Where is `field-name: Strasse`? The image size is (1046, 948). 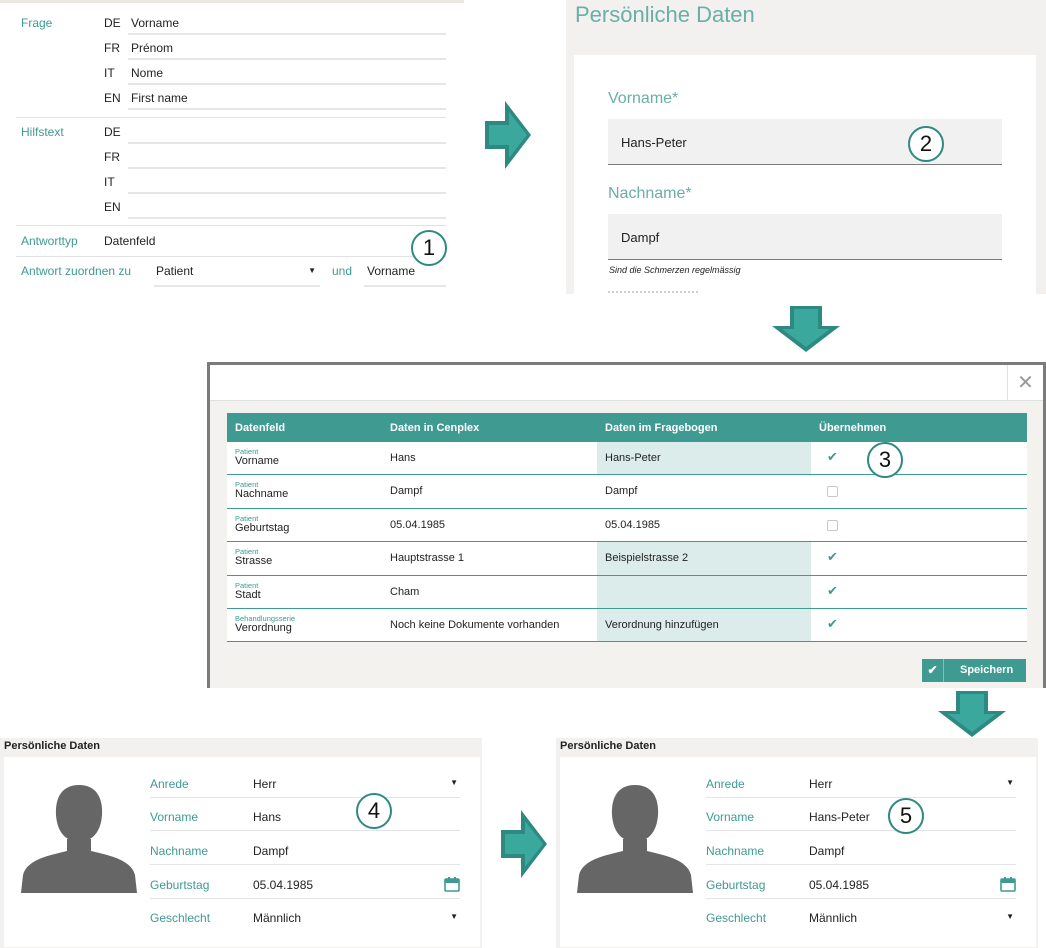 field-name: Strasse is located at coordinates (254, 561).